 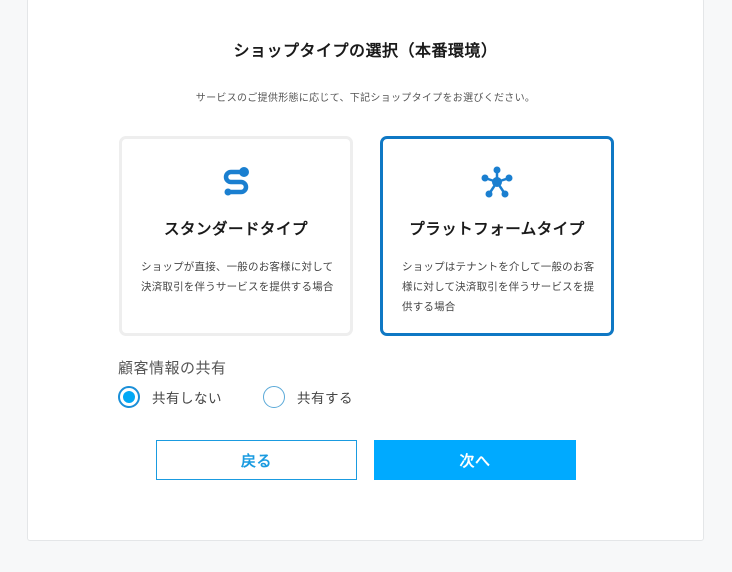 I want to click on radio-checked-indicator, so click(x=129, y=397).